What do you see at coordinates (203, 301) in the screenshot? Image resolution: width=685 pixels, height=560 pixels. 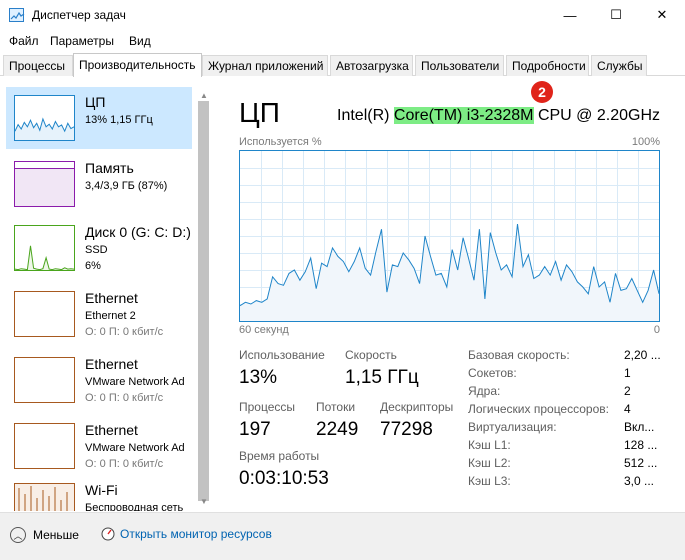 I see `scrollbar-thumb` at bounding box center [203, 301].